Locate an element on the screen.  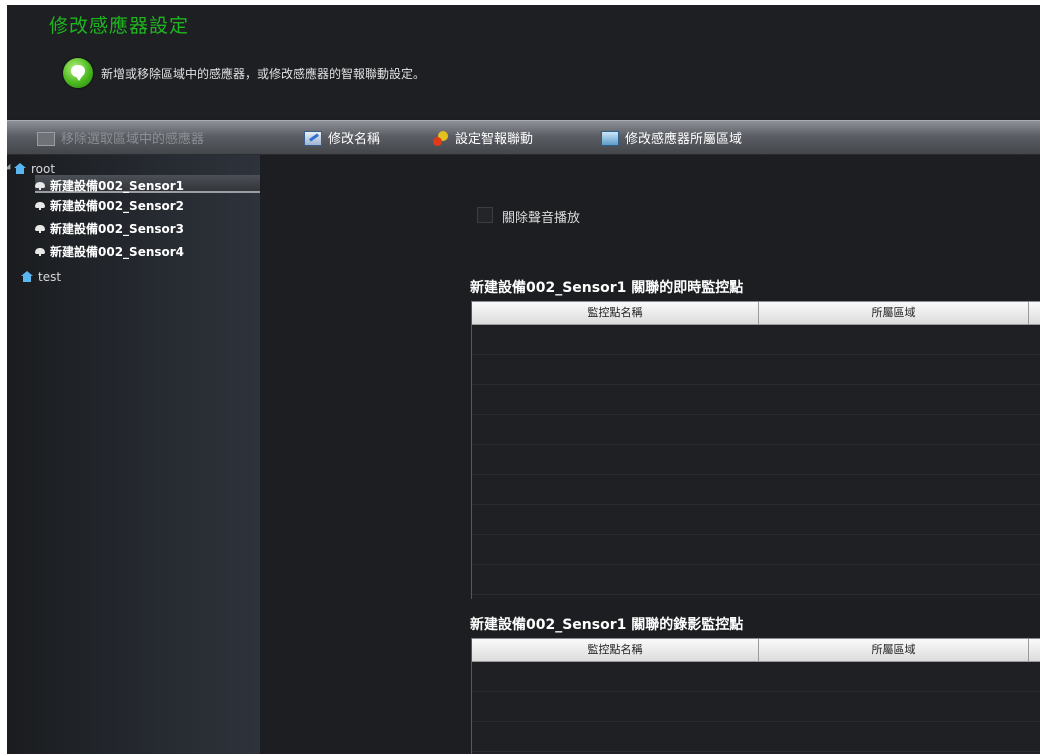
edit-name-button: 修改名稱 is located at coordinates (342, 138).